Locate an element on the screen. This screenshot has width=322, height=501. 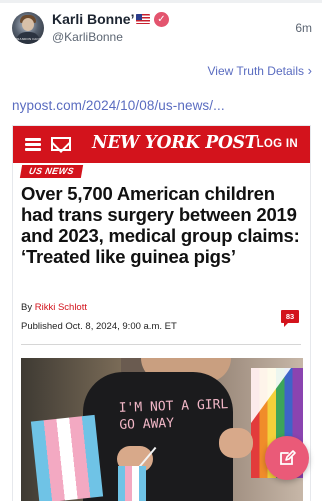
author-link: Rikki Schlott is located at coordinates (61, 307).